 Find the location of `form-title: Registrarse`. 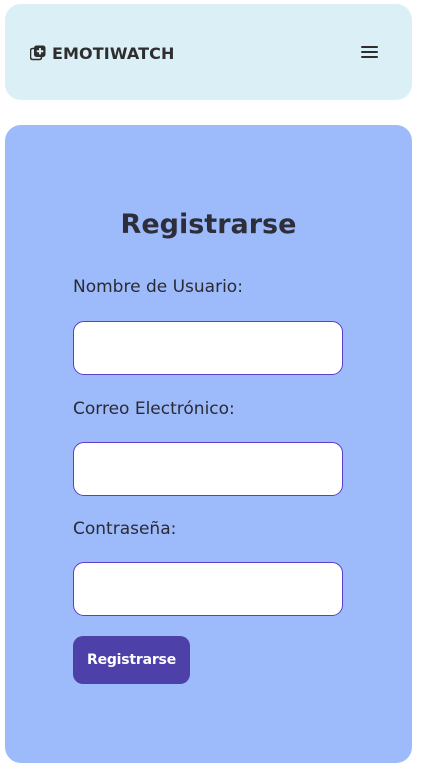

form-title: Registrarse is located at coordinates (208, 224).